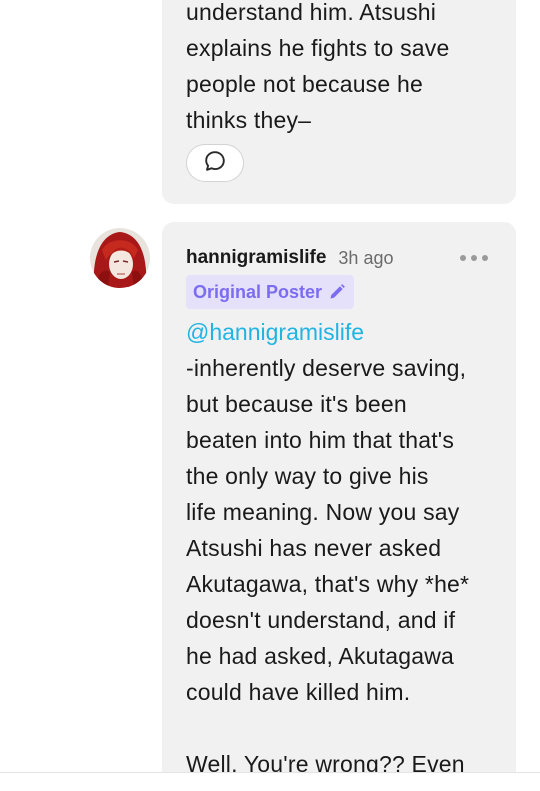 This screenshot has width=540, height=791. I want to click on comment-line: could have killed him., so click(298, 692).